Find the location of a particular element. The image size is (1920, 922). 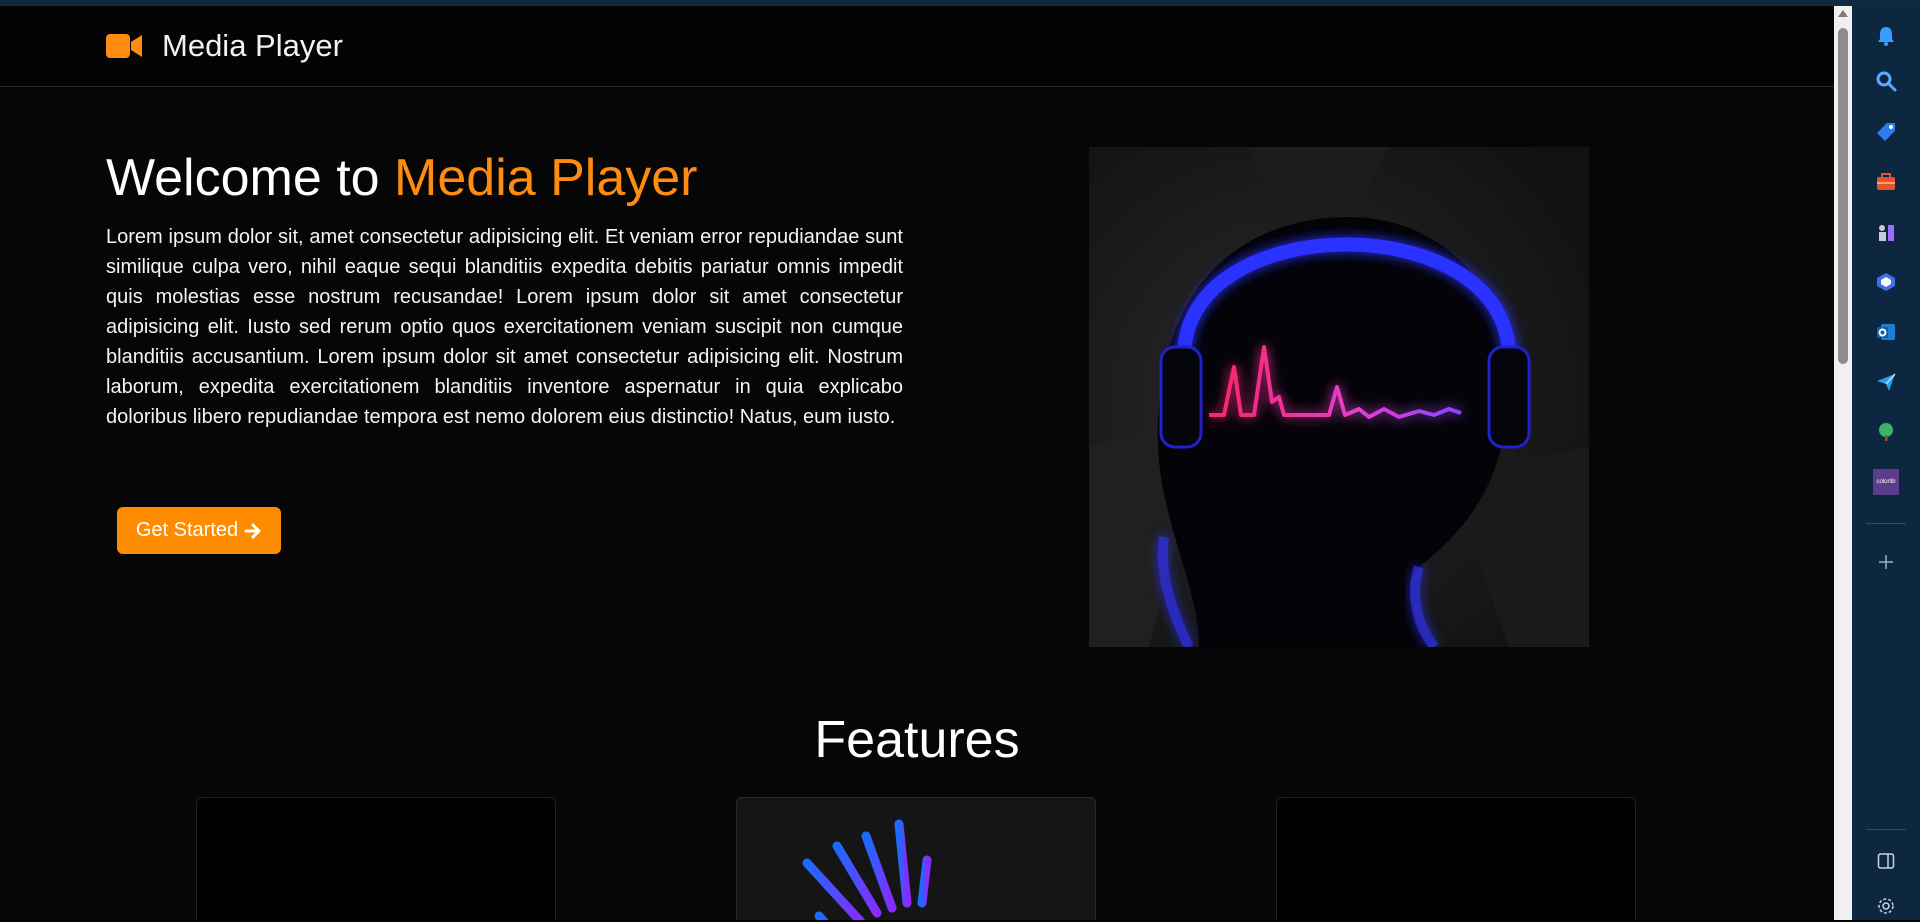

colorlib-label: colorlib is located at coordinates (1886, 482).